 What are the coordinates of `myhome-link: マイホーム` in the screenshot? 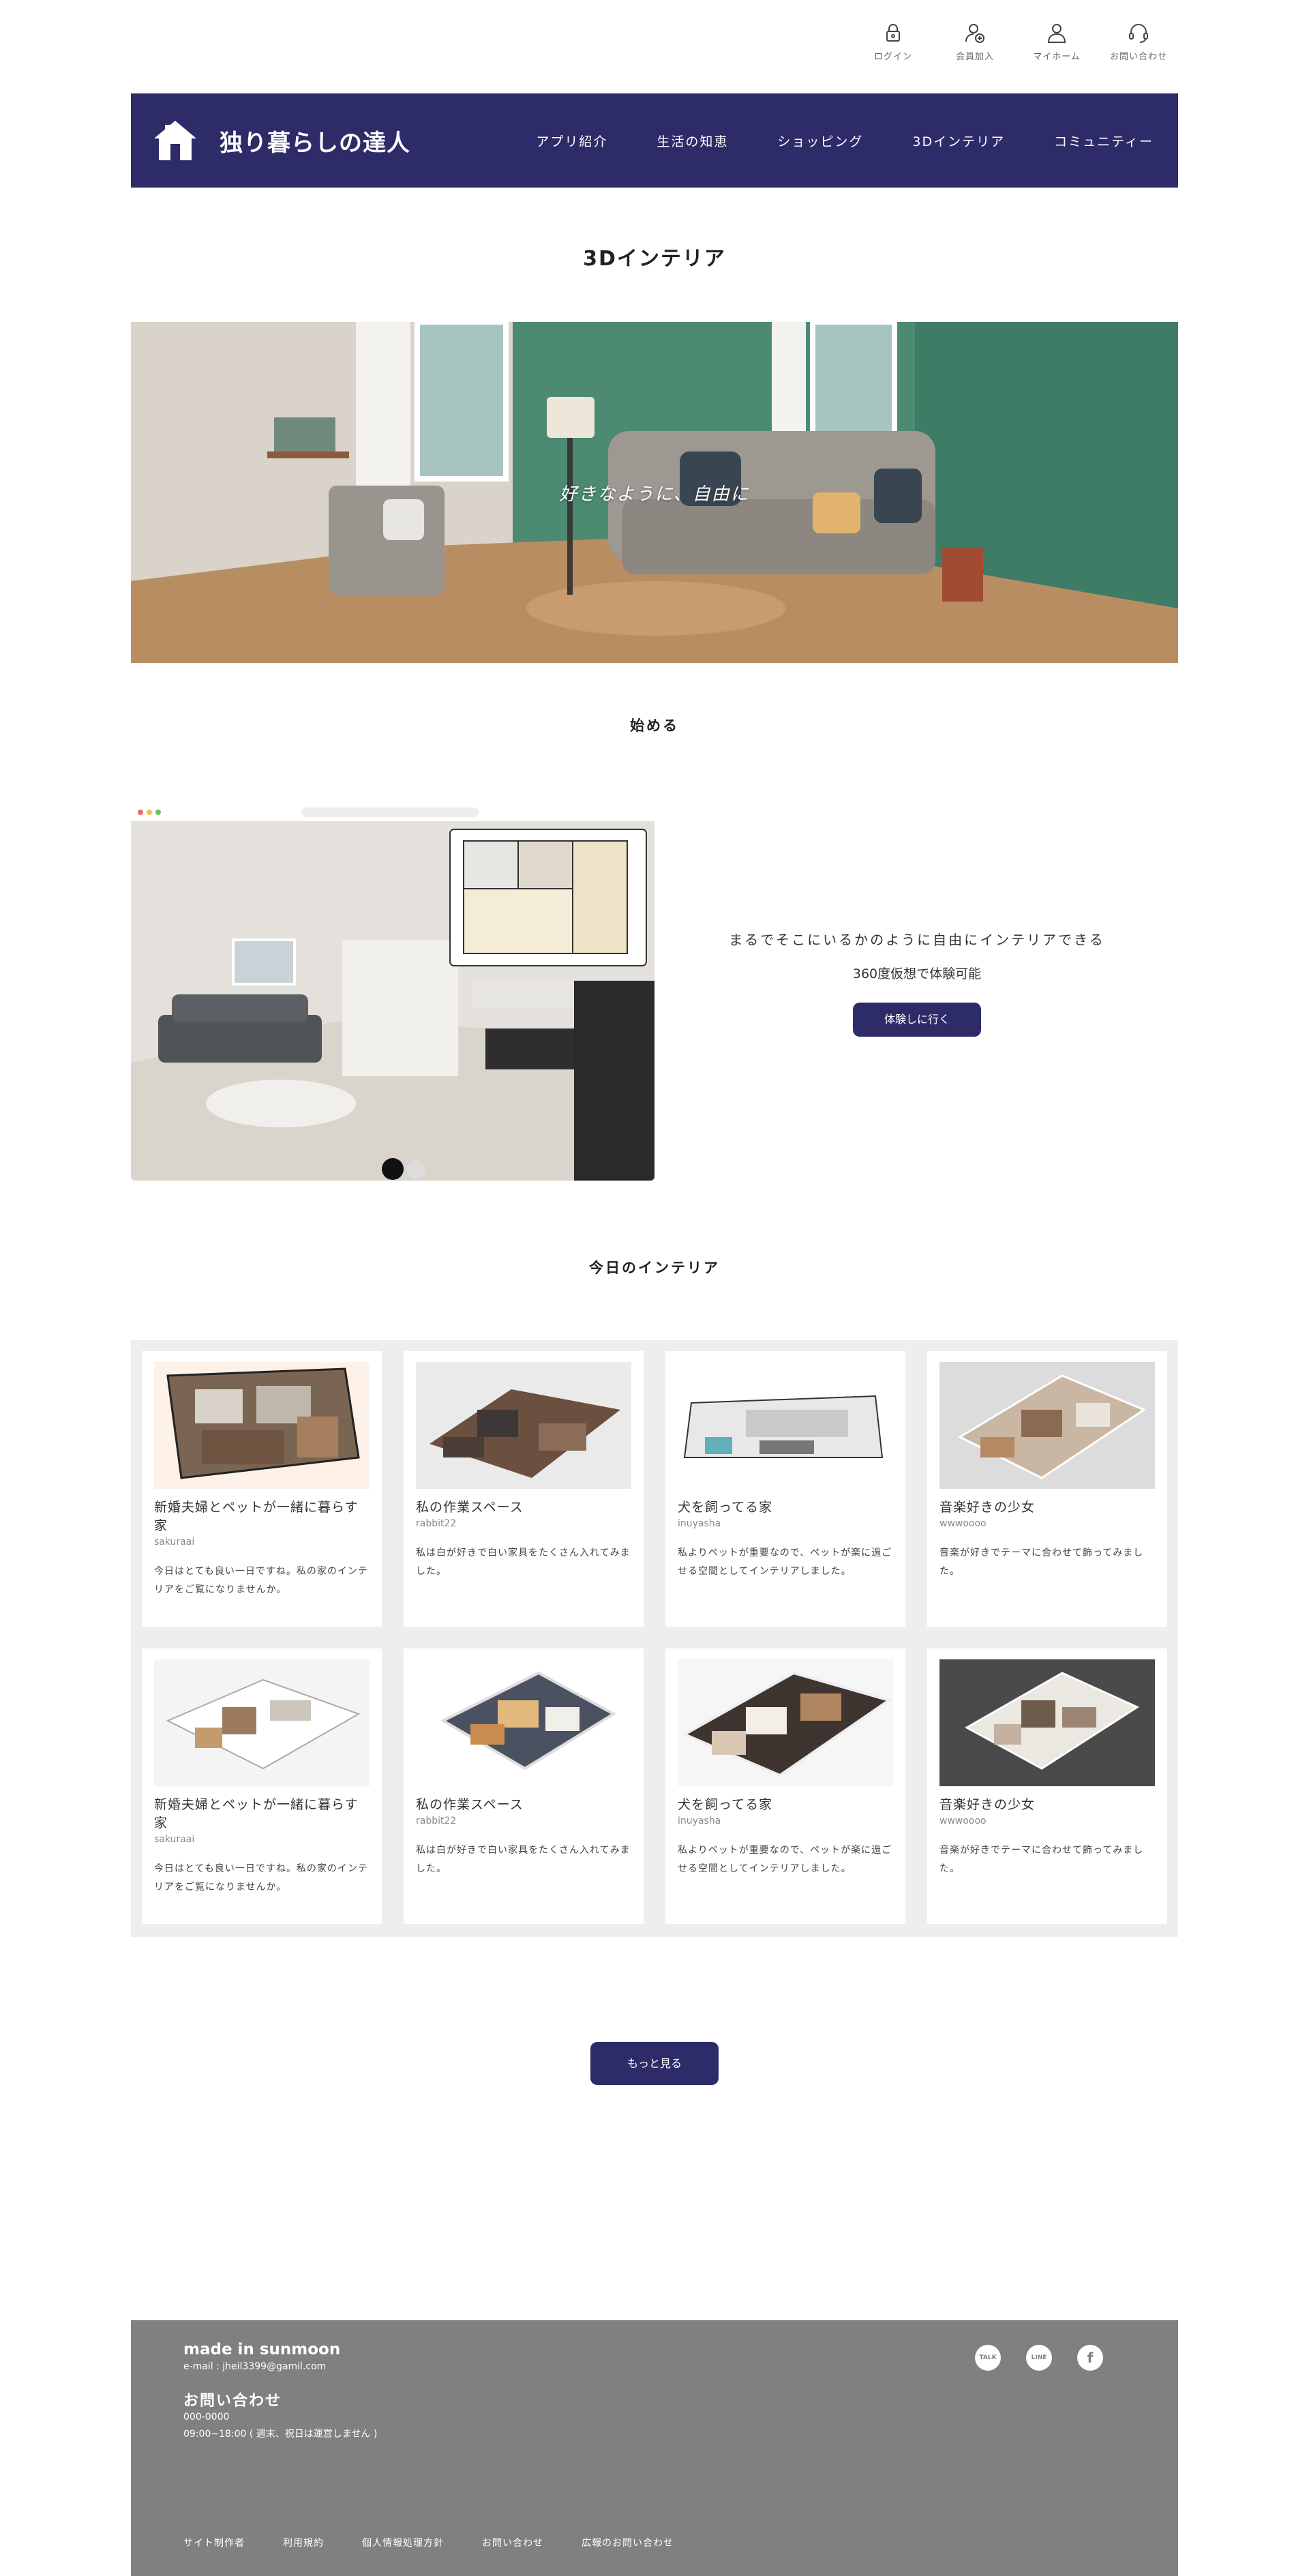 It's located at (1057, 41).